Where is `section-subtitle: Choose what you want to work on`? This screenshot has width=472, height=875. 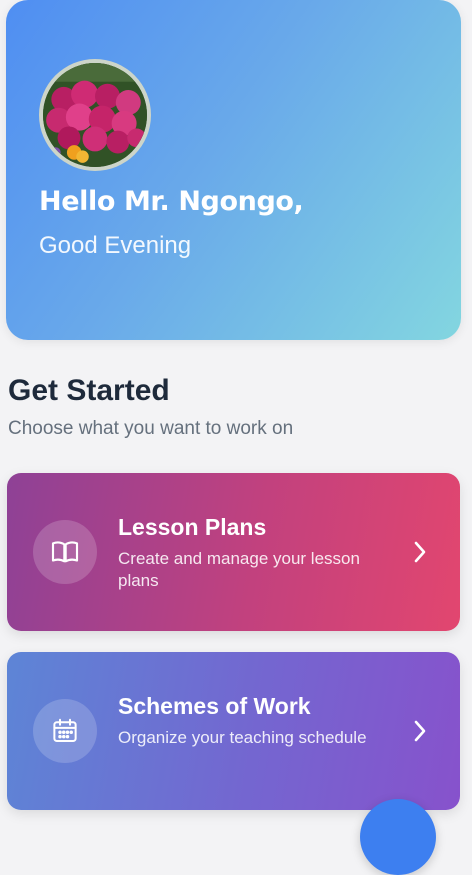
section-subtitle: Choose what you want to work on is located at coordinates (151, 428).